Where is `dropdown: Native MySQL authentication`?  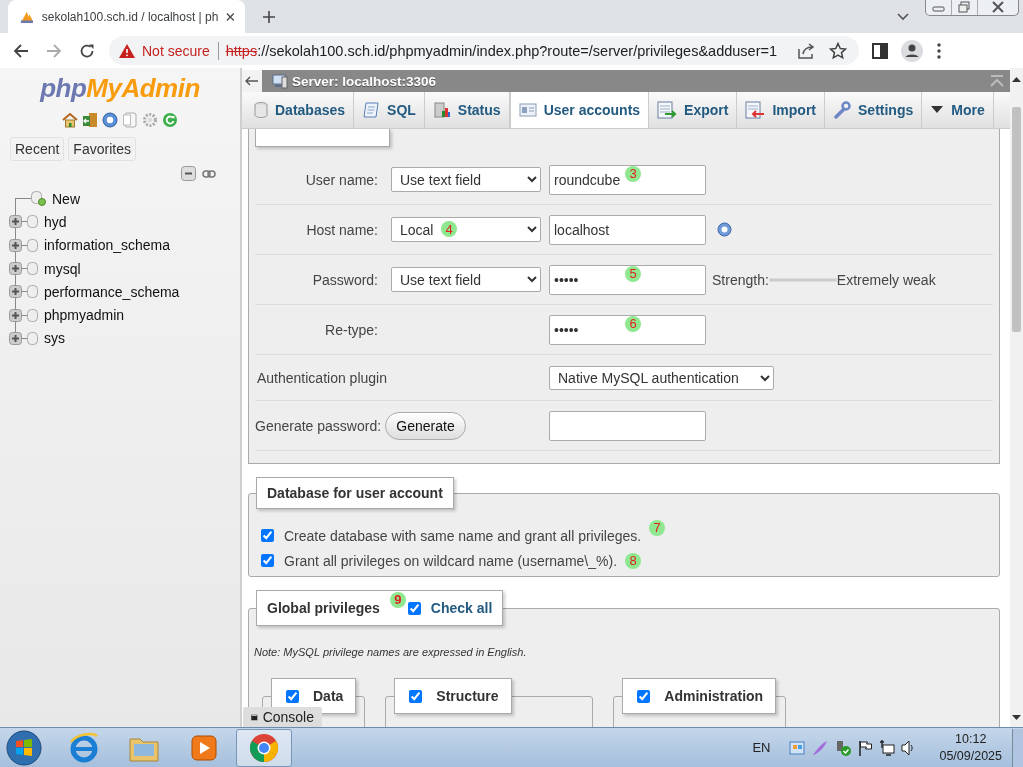 dropdown: Native MySQL authentication is located at coordinates (661, 377).